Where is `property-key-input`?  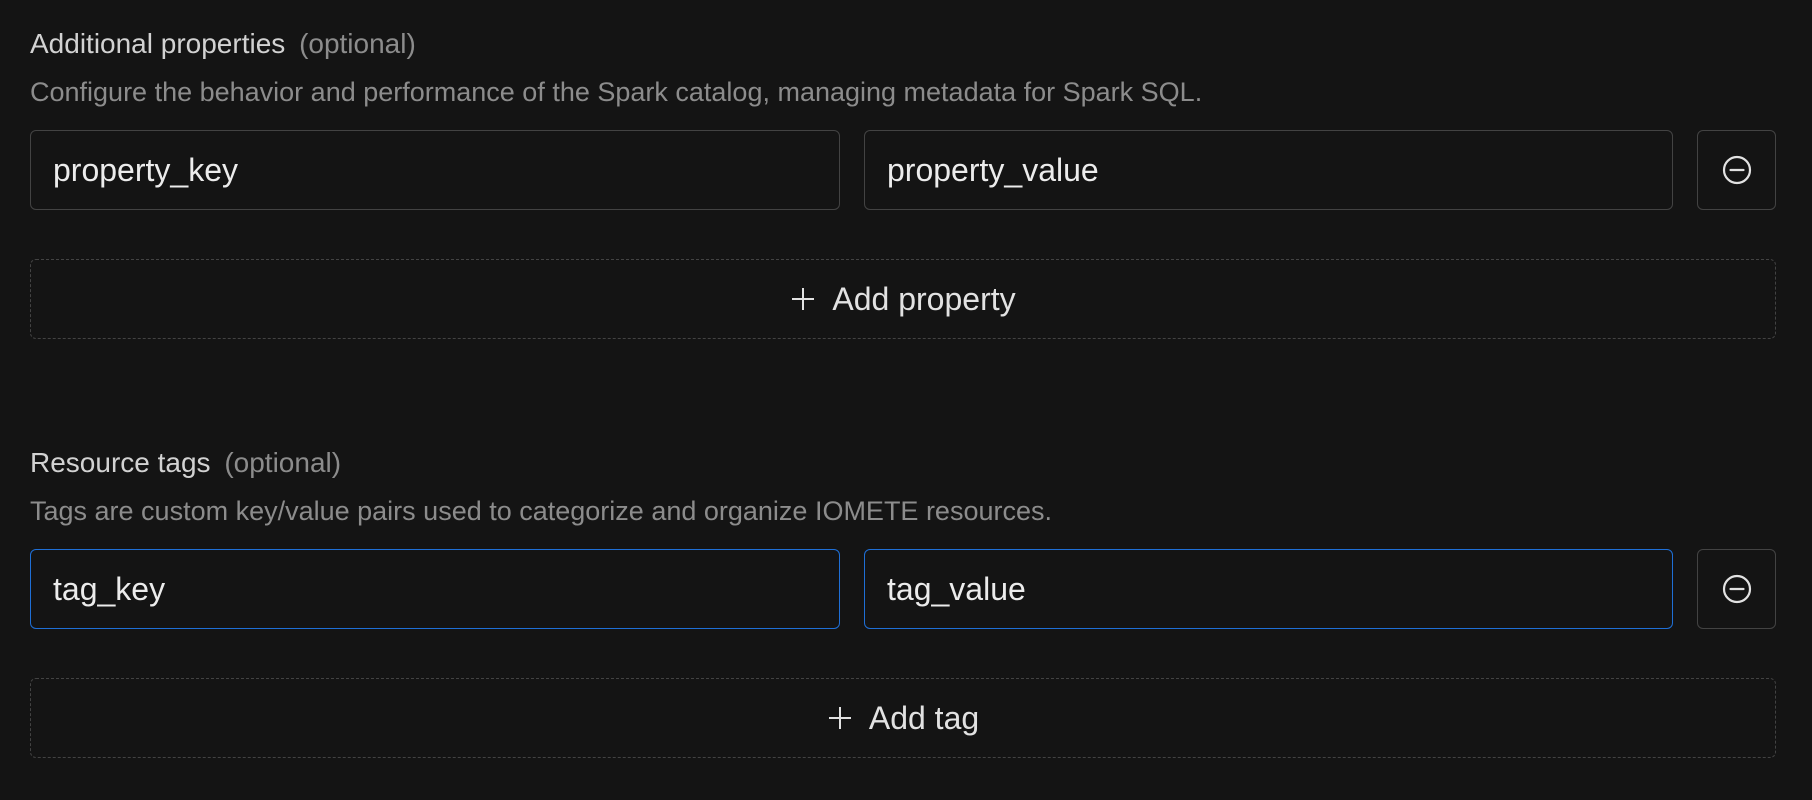 property-key-input is located at coordinates (435, 170).